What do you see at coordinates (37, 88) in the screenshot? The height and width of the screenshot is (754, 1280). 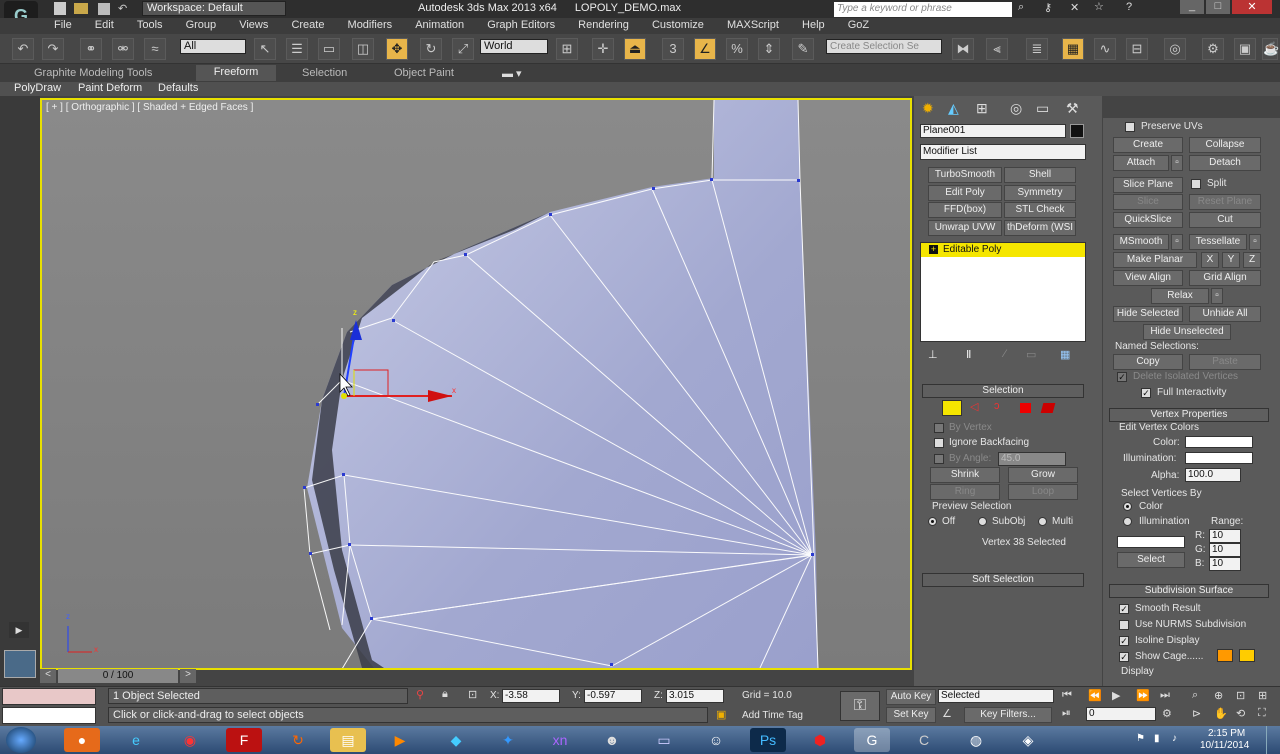 I see `polydraw-tab: PolyDraw` at bounding box center [37, 88].